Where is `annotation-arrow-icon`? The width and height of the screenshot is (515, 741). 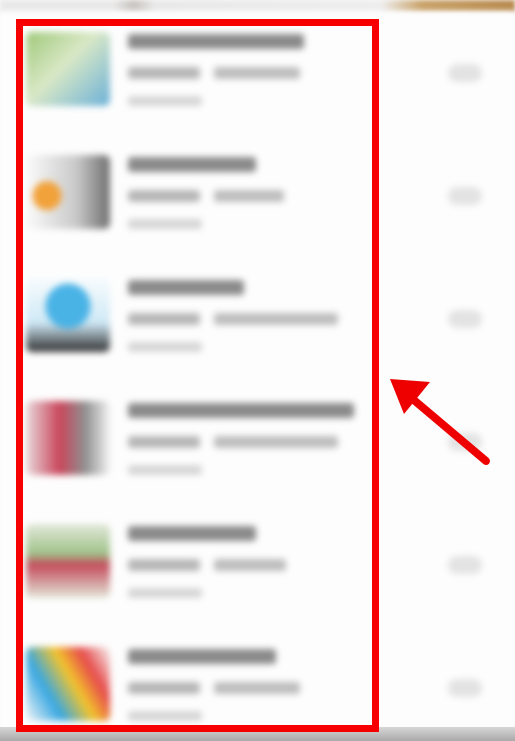
annotation-arrow-icon is located at coordinates (440, 422).